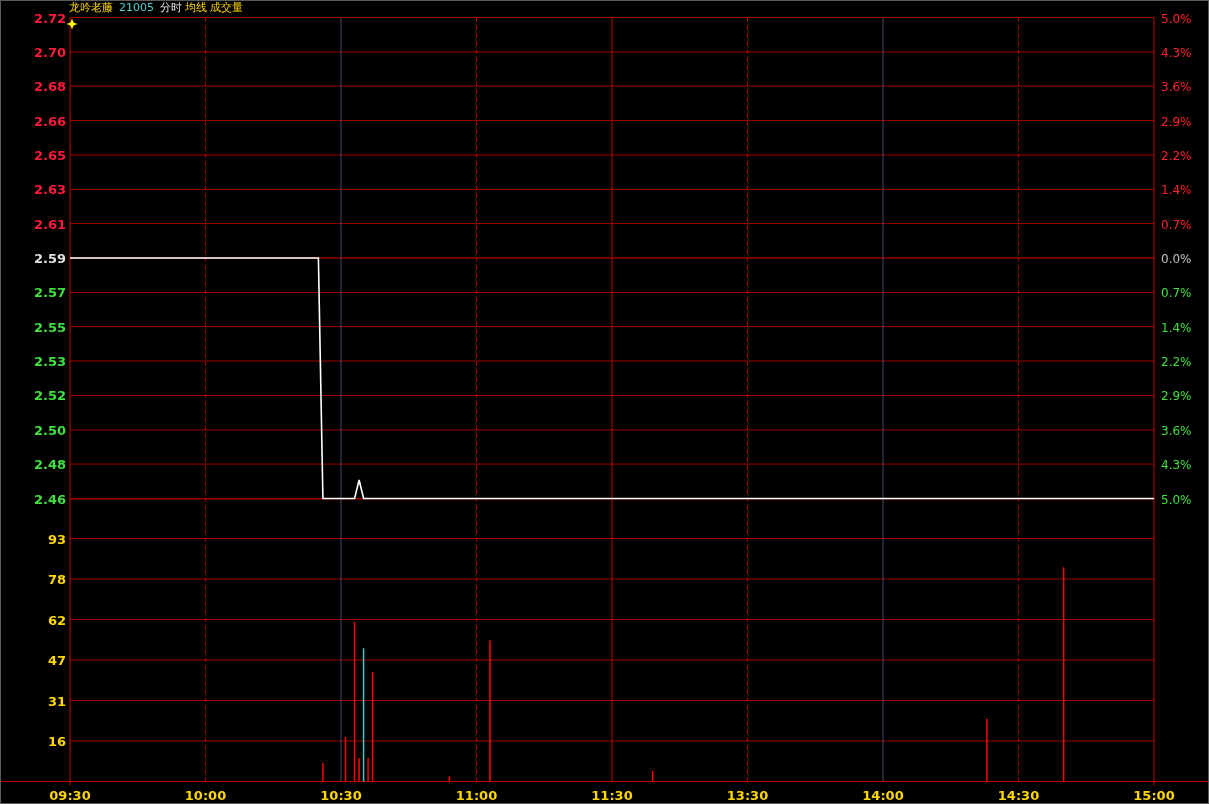 The height and width of the screenshot is (804, 1209). What do you see at coordinates (1154, 795) in the screenshot?
I see `time-axis-label: 15:00` at bounding box center [1154, 795].